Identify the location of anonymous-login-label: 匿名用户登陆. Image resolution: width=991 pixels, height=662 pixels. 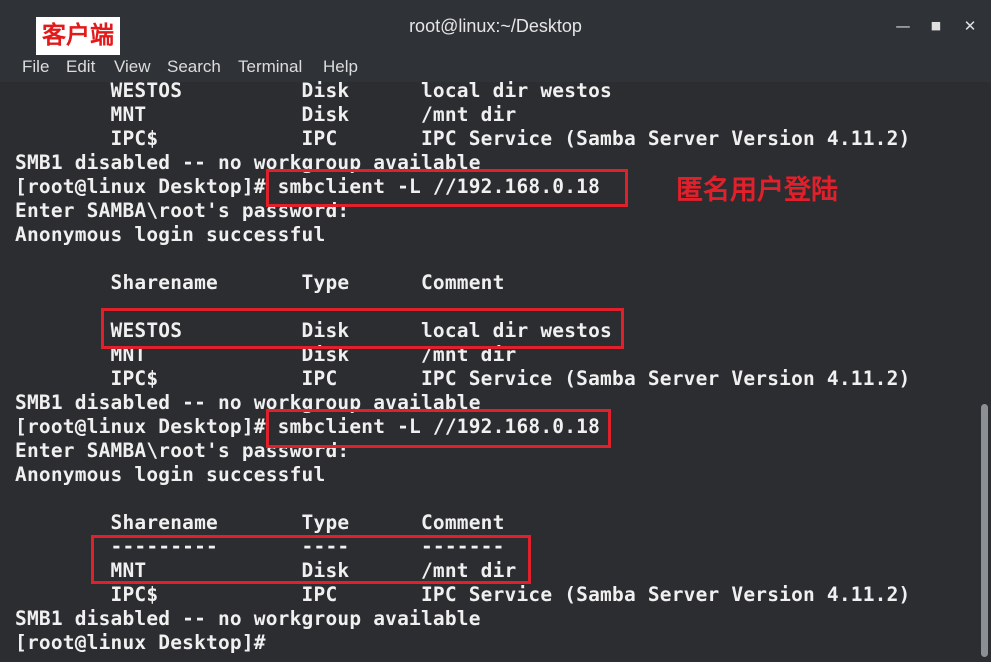
(757, 190).